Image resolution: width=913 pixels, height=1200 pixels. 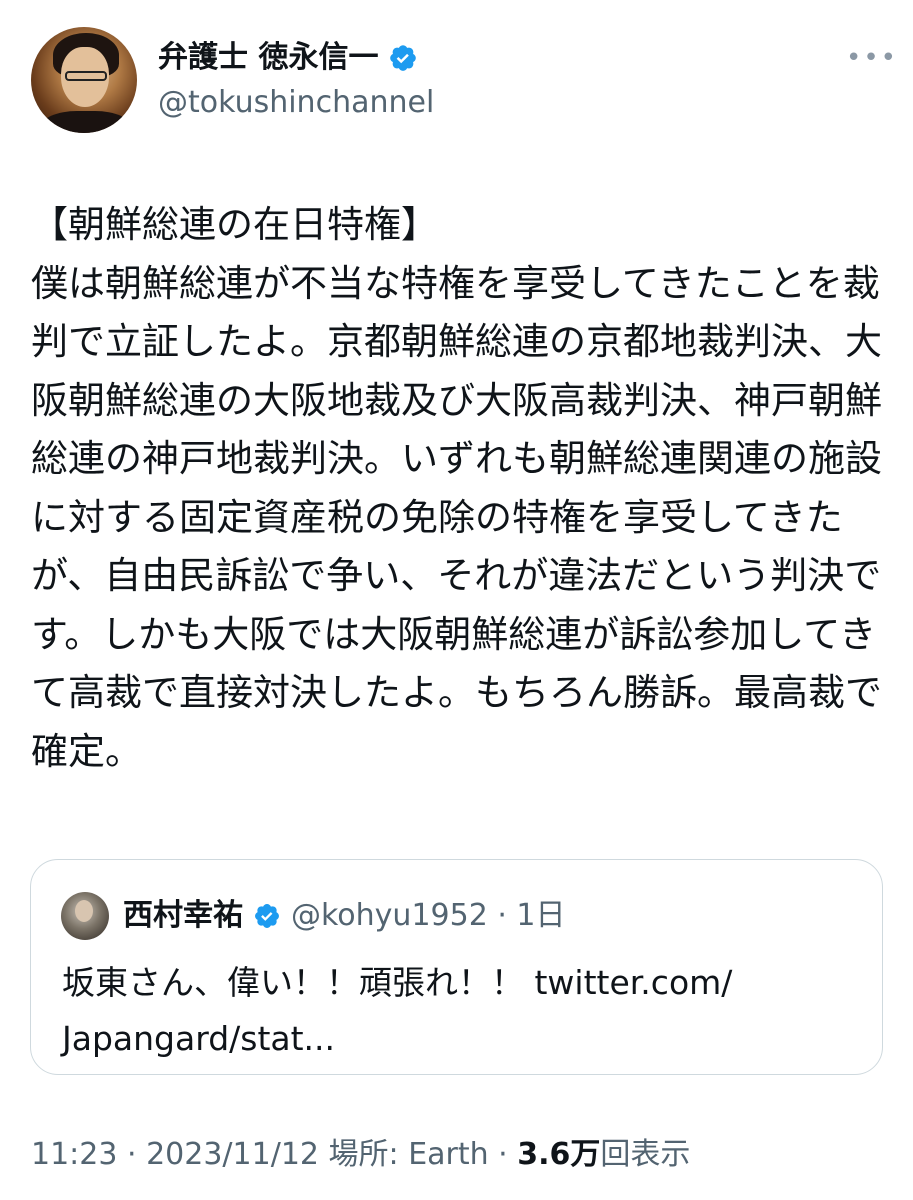 I want to click on author-name-text: 弁護士 徳永信一, so click(x=268, y=57).